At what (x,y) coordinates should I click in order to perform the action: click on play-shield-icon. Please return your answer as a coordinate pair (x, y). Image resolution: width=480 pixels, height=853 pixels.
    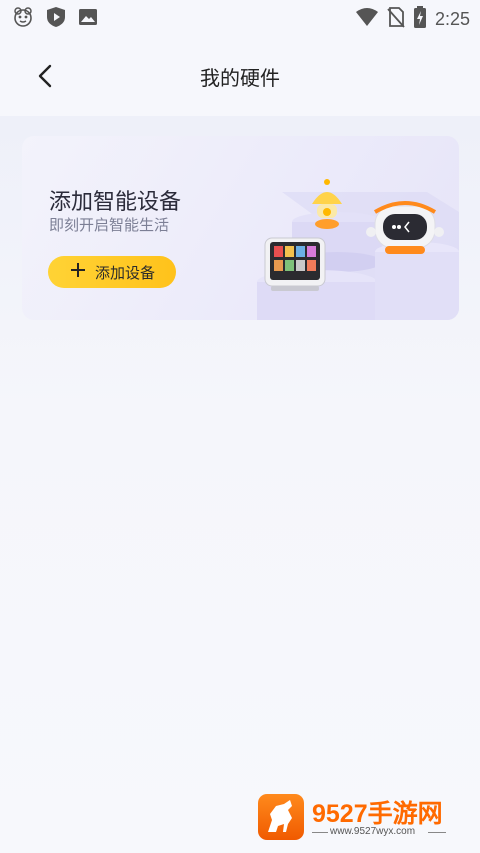
    Looking at the image, I should click on (56, 19).